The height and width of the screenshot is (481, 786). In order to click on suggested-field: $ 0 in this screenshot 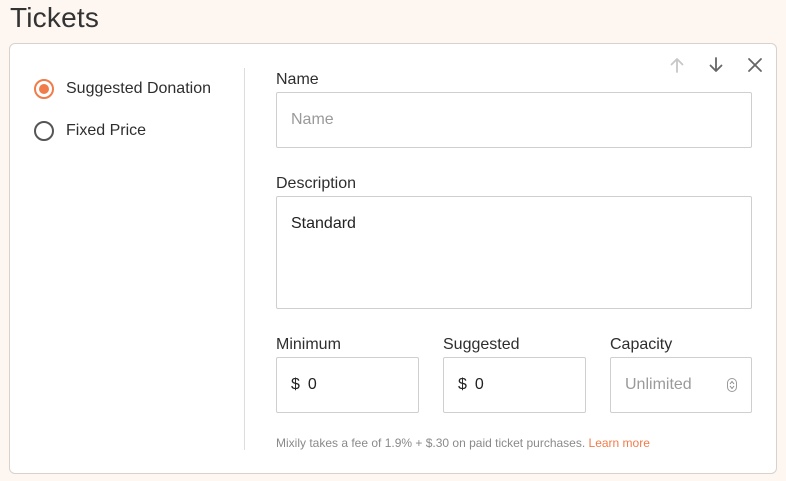, I will do `click(514, 385)`.